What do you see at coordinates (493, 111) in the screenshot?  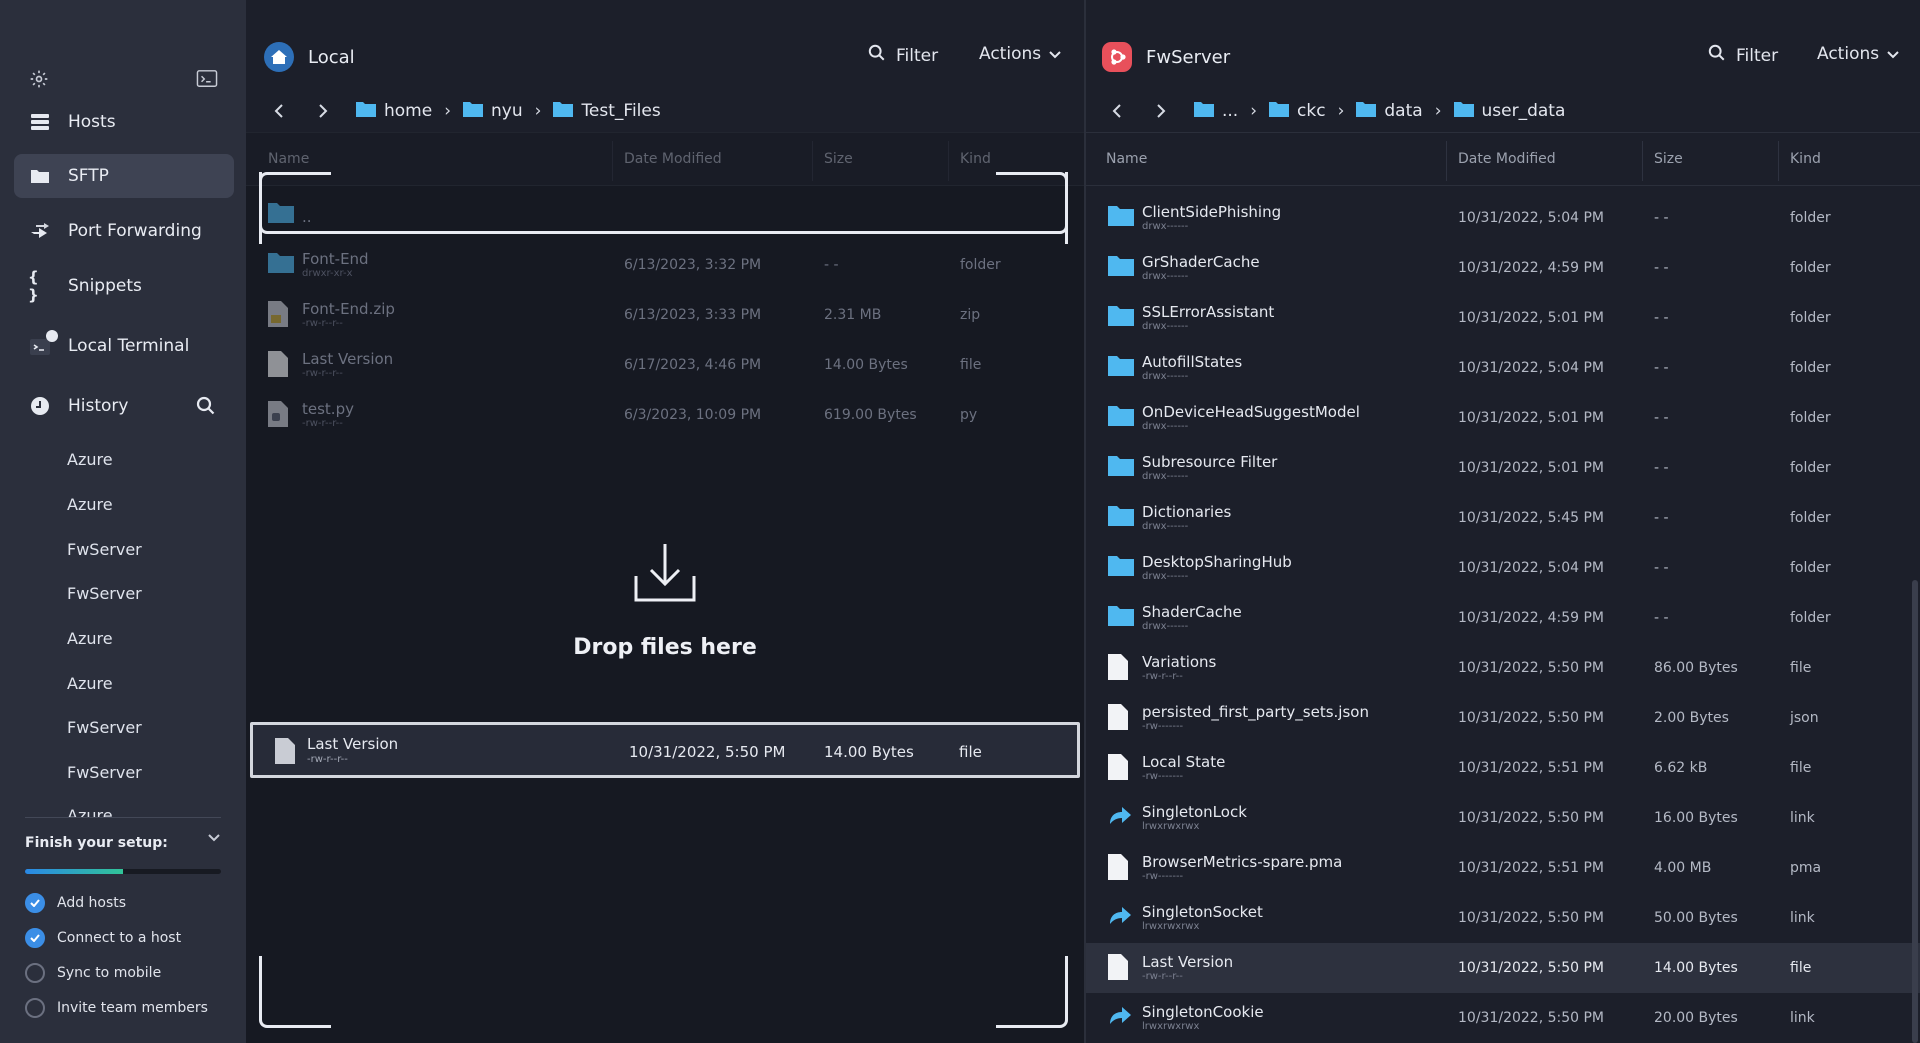 I see `breadcrumb-item: nyu` at bounding box center [493, 111].